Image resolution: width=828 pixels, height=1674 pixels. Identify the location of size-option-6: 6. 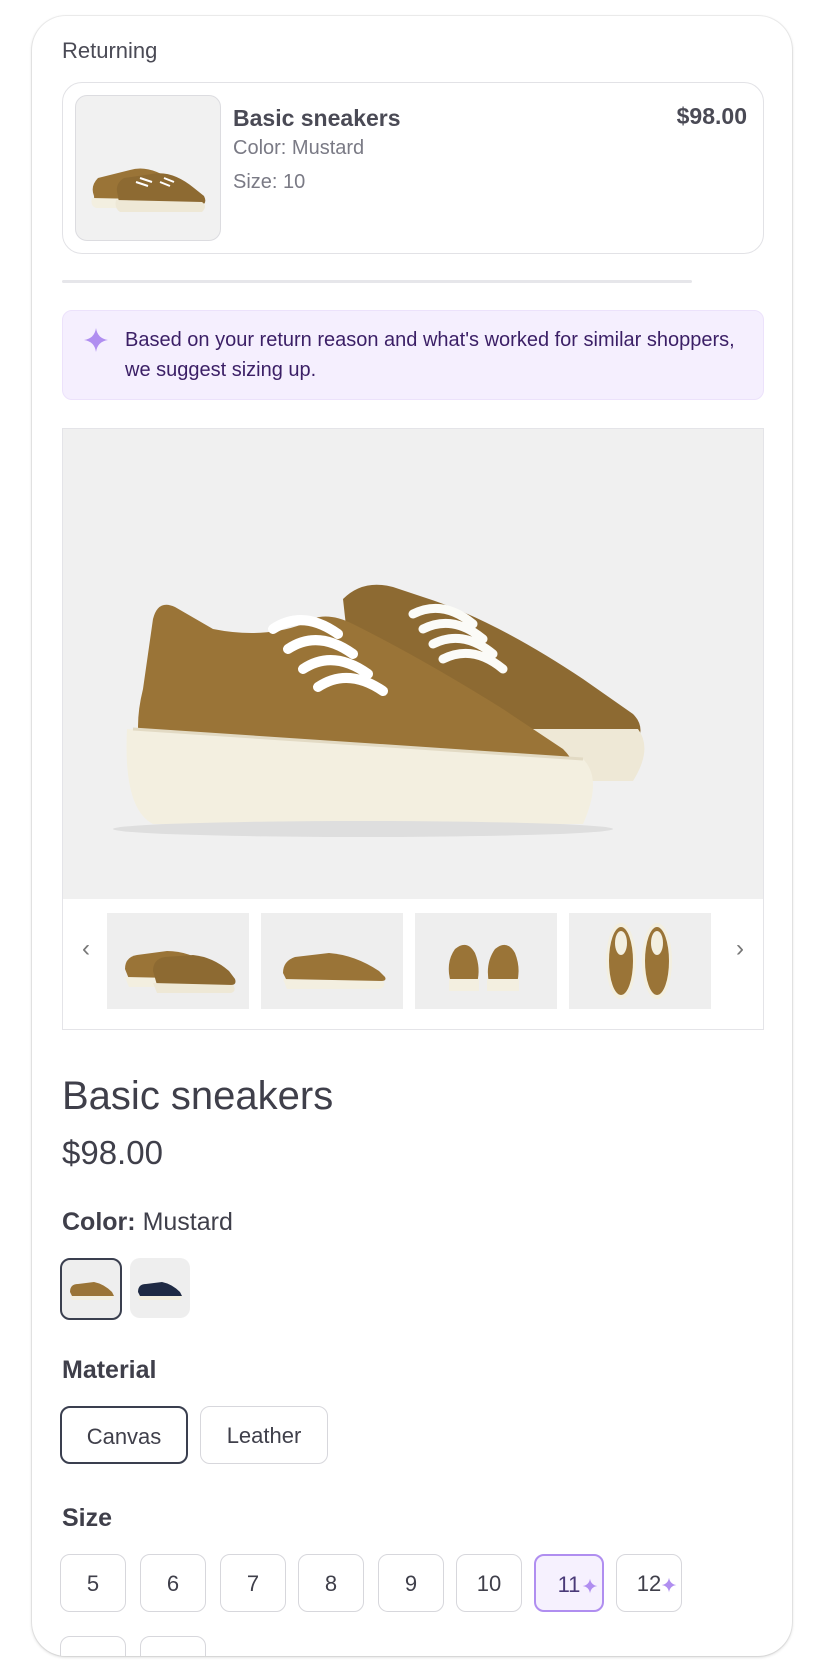
(173, 1583).